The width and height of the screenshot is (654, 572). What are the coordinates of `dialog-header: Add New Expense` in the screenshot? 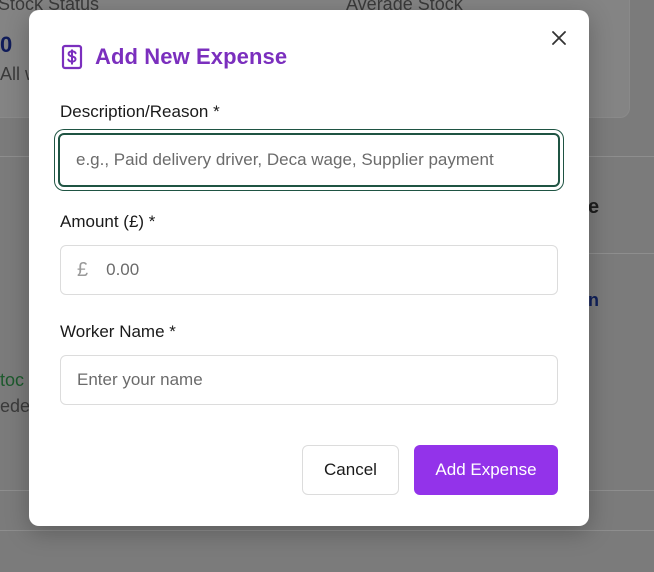 It's located at (173, 57).